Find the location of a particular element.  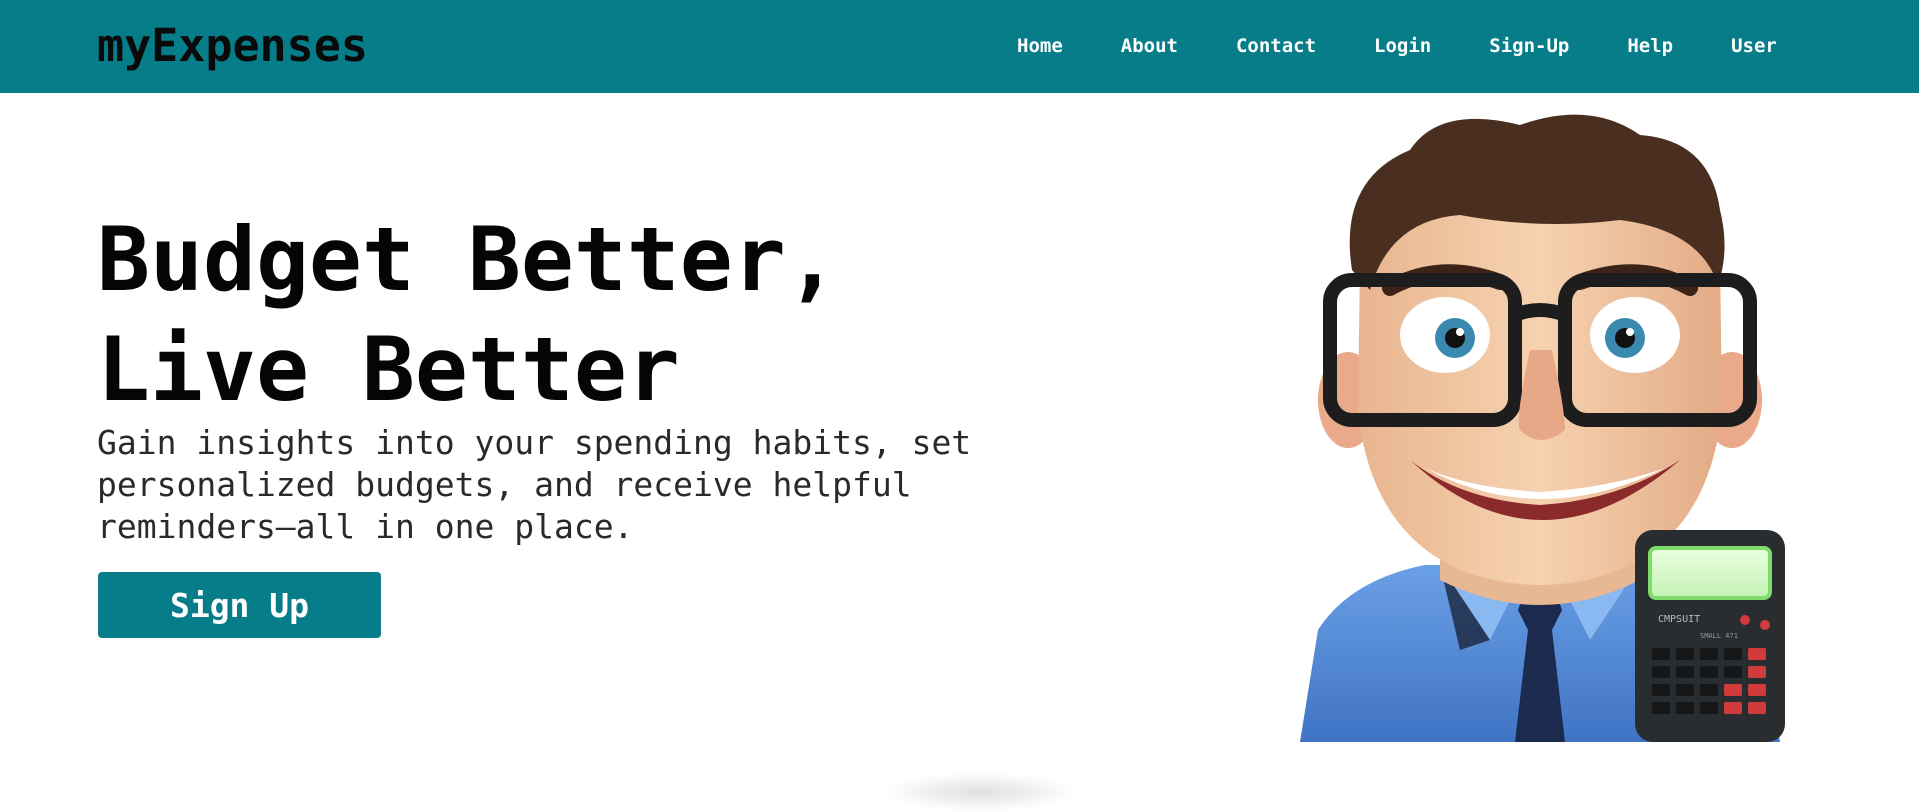

nav-item-home: Home is located at coordinates (1069, 46).